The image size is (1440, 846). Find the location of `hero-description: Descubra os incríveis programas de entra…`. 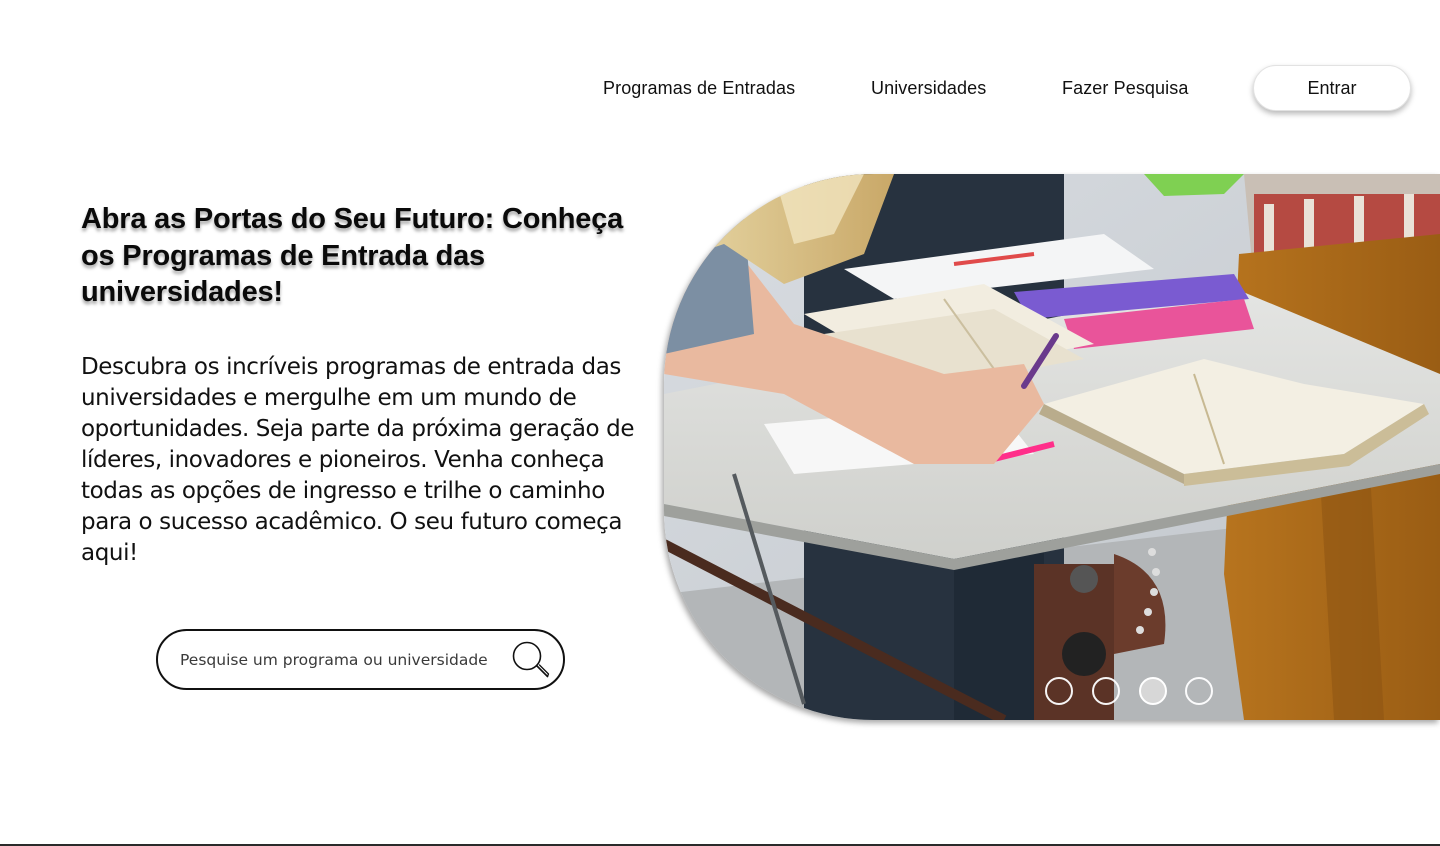

hero-description: Descubra os incríveis programas de entra… is located at coordinates (358, 460).